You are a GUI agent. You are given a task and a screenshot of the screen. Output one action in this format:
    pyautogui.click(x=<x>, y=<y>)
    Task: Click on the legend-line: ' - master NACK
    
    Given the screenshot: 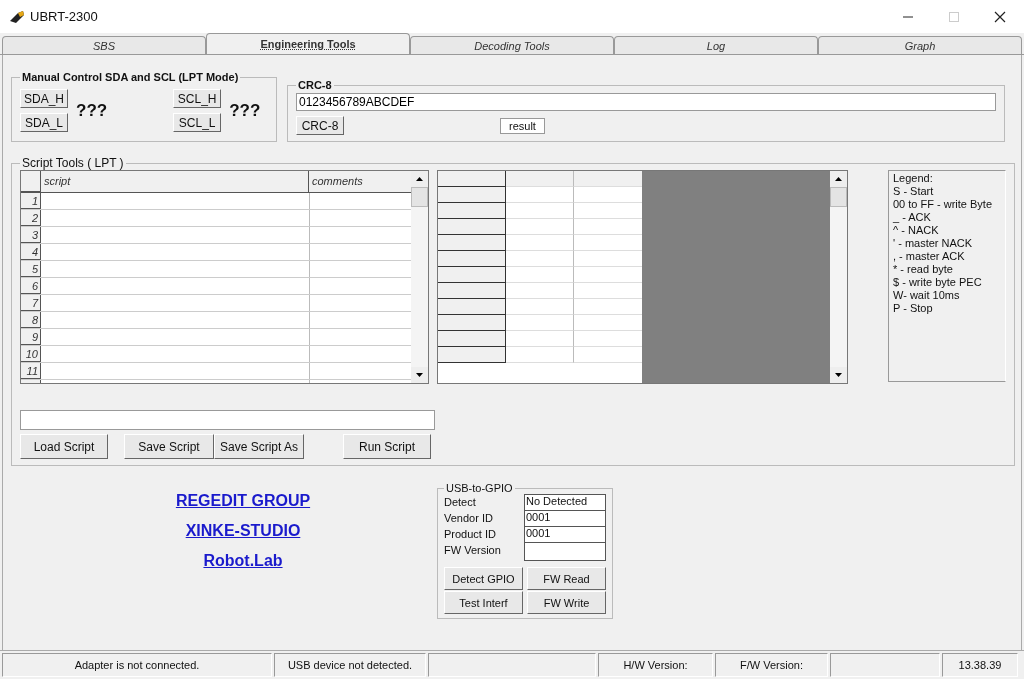 What is the action you would take?
    pyautogui.click(x=933, y=243)
    